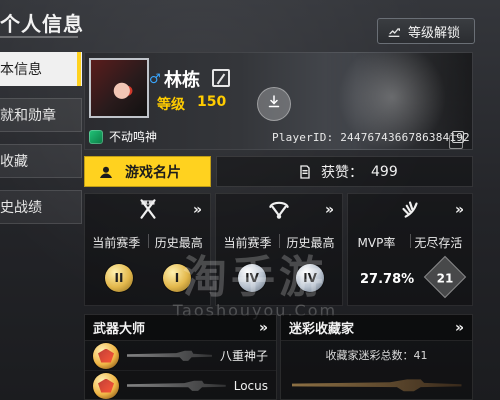 Image resolution: width=500 pixels, height=400 pixels. What do you see at coordinates (147, 249) in the screenshot?
I see `ranked-panel: » 当前赛季 历史最高 II I` at bounding box center [147, 249].